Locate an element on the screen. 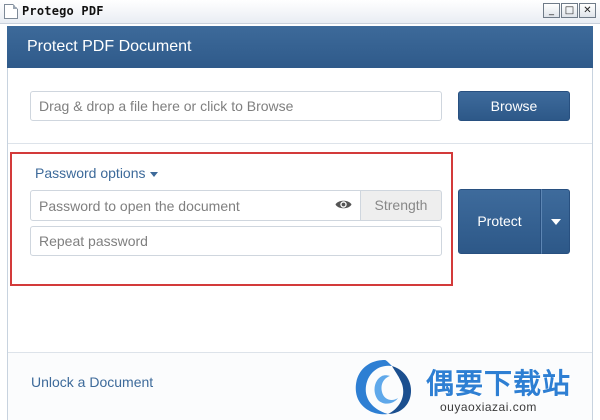 The width and height of the screenshot is (600, 420). minimize-button: _ is located at coordinates (551, 10).